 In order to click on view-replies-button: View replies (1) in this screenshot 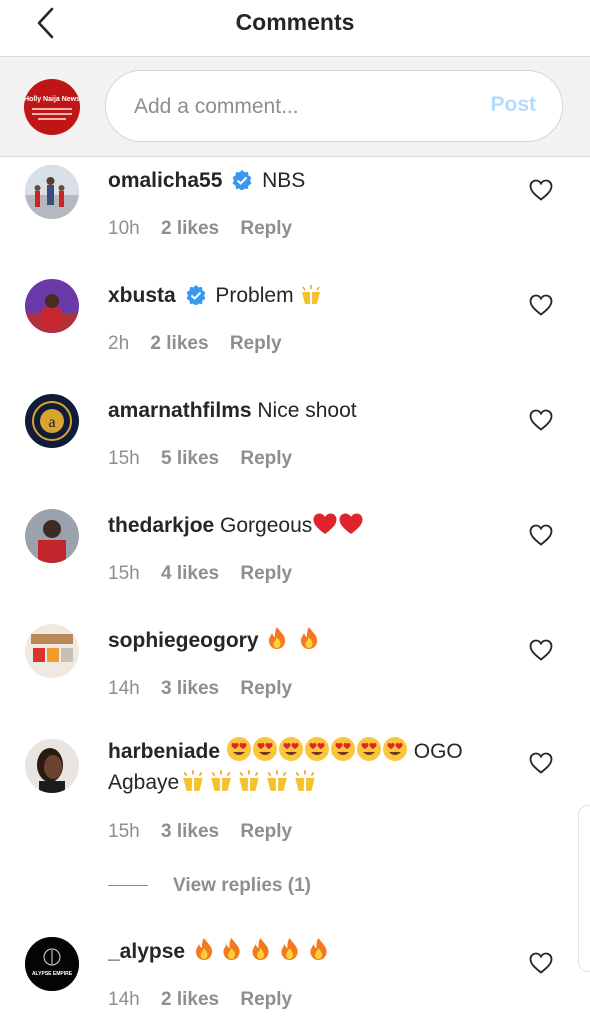, I will do `click(209, 886)`.